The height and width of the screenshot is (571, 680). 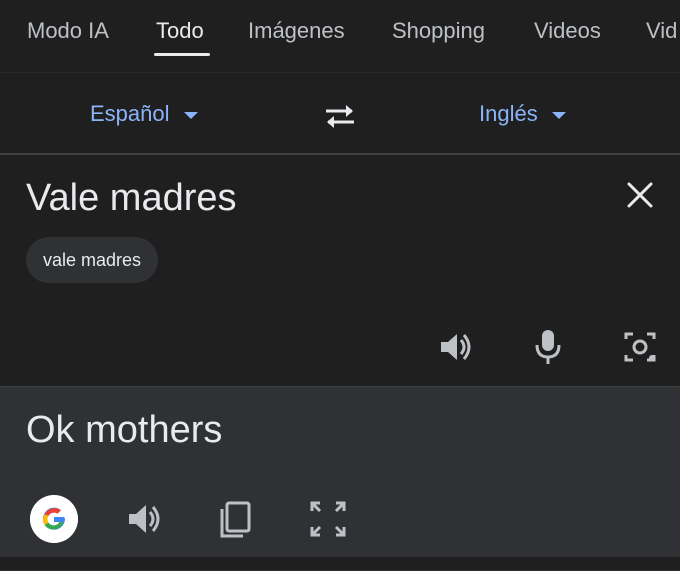 What do you see at coordinates (328, 519) in the screenshot?
I see `fullscreen-icon` at bounding box center [328, 519].